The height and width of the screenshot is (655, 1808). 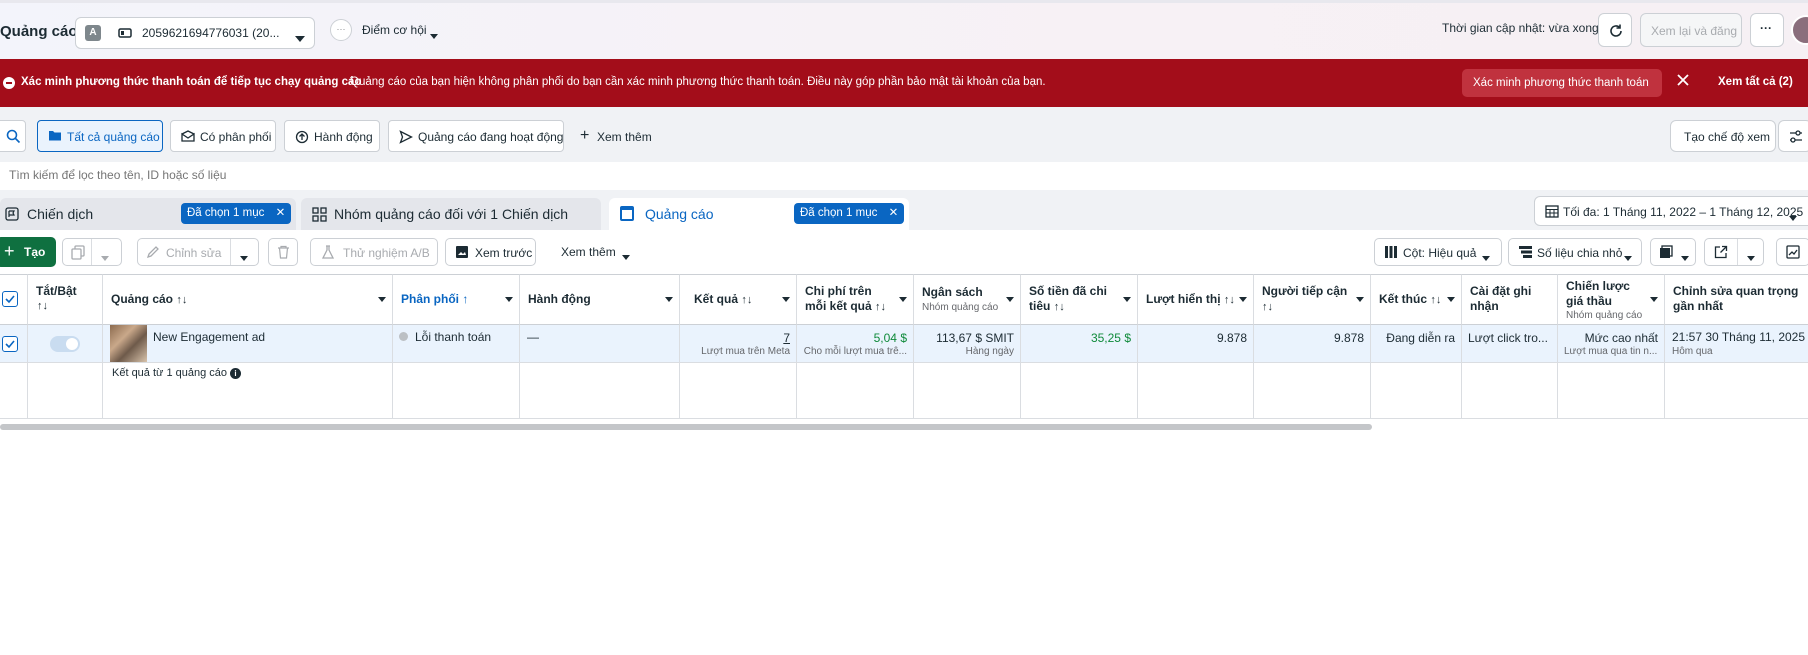 What do you see at coordinates (585, 135) in the screenshot?
I see `plus-icon: +` at bounding box center [585, 135].